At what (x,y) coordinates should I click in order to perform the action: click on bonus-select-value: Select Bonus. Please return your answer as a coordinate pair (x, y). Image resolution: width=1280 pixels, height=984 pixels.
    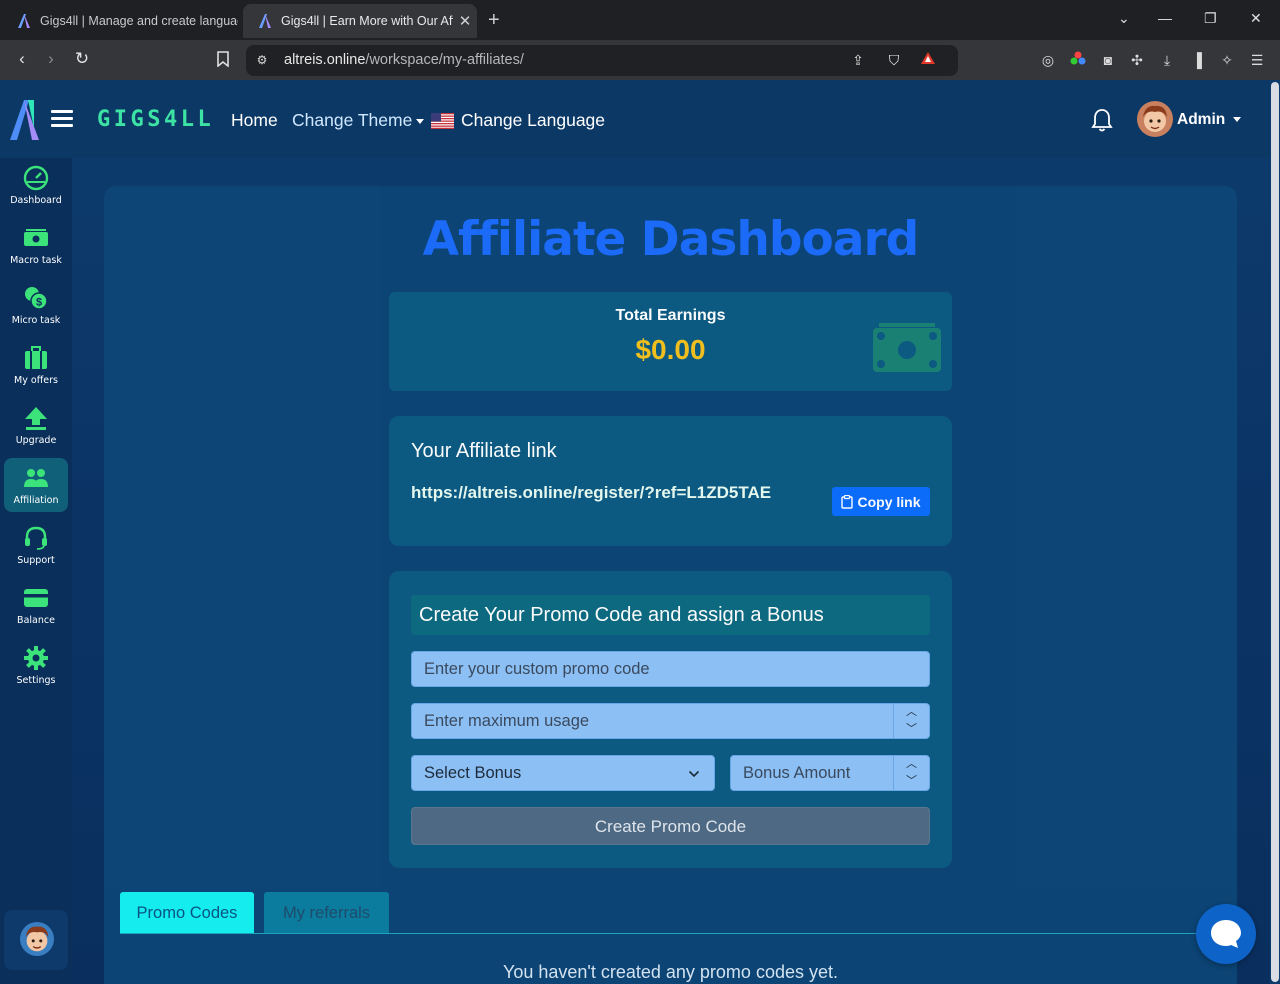
    Looking at the image, I should click on (473, 772).